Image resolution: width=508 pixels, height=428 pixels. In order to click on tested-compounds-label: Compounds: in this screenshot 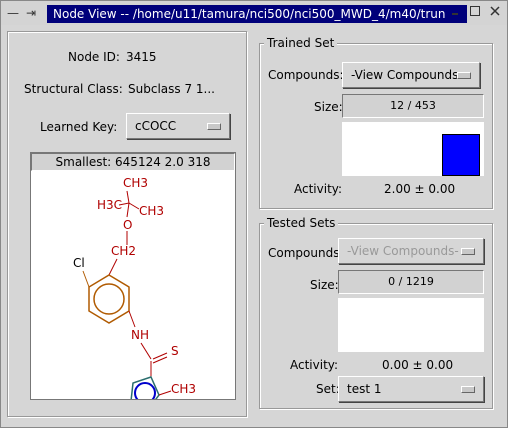, I will do `click(306, 253)`.